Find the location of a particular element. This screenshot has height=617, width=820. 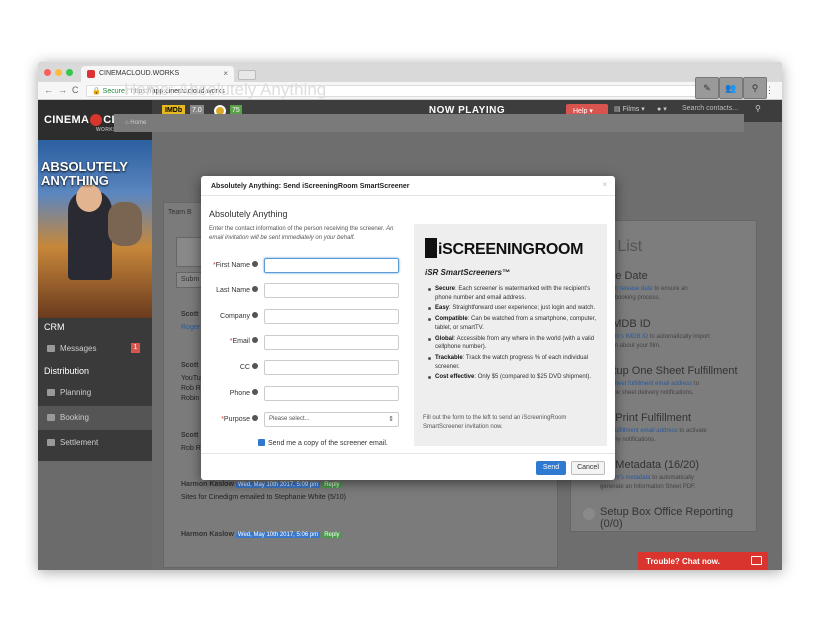

crm-heading: CRM is located at coordinates (54, 327).